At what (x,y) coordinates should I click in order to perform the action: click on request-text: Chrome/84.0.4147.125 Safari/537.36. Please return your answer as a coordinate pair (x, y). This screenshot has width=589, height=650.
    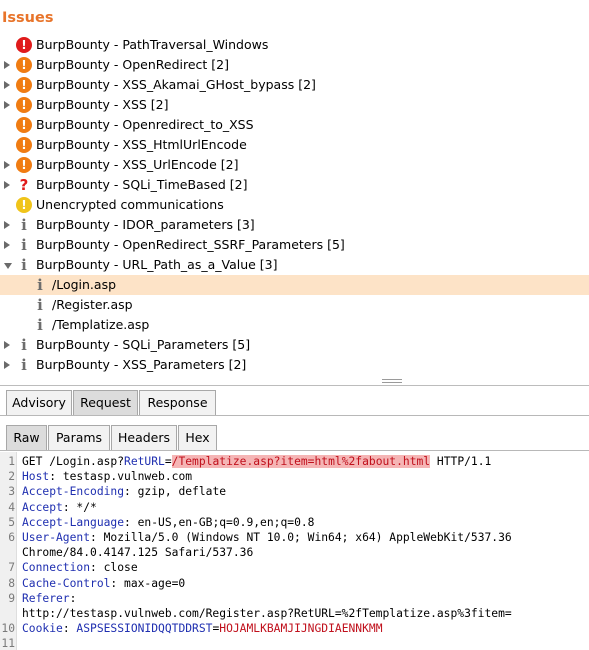
    Looking at the image, I should click on (138, 553).